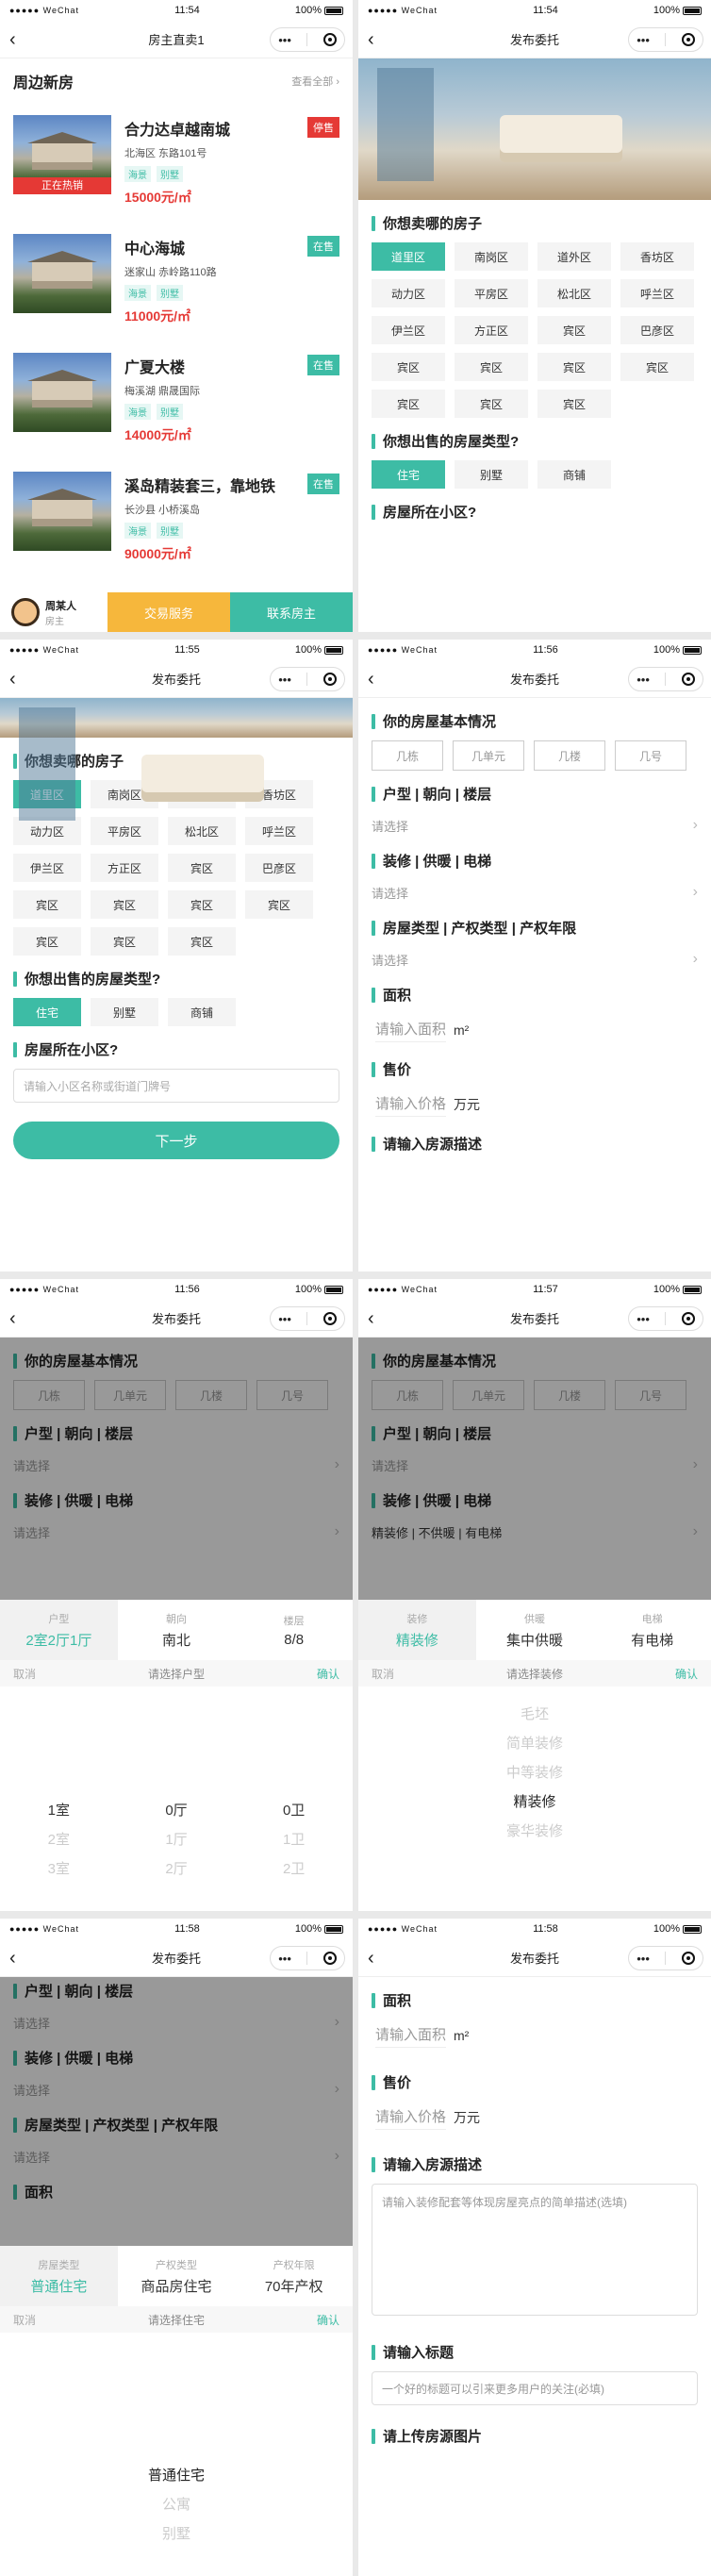 The width and height of the screenshot is (711, 2576). What do you see at coordinates (59, 1868) in the screenshot?
I see `picker-option: 3室` at bounding box center [59, 1868].